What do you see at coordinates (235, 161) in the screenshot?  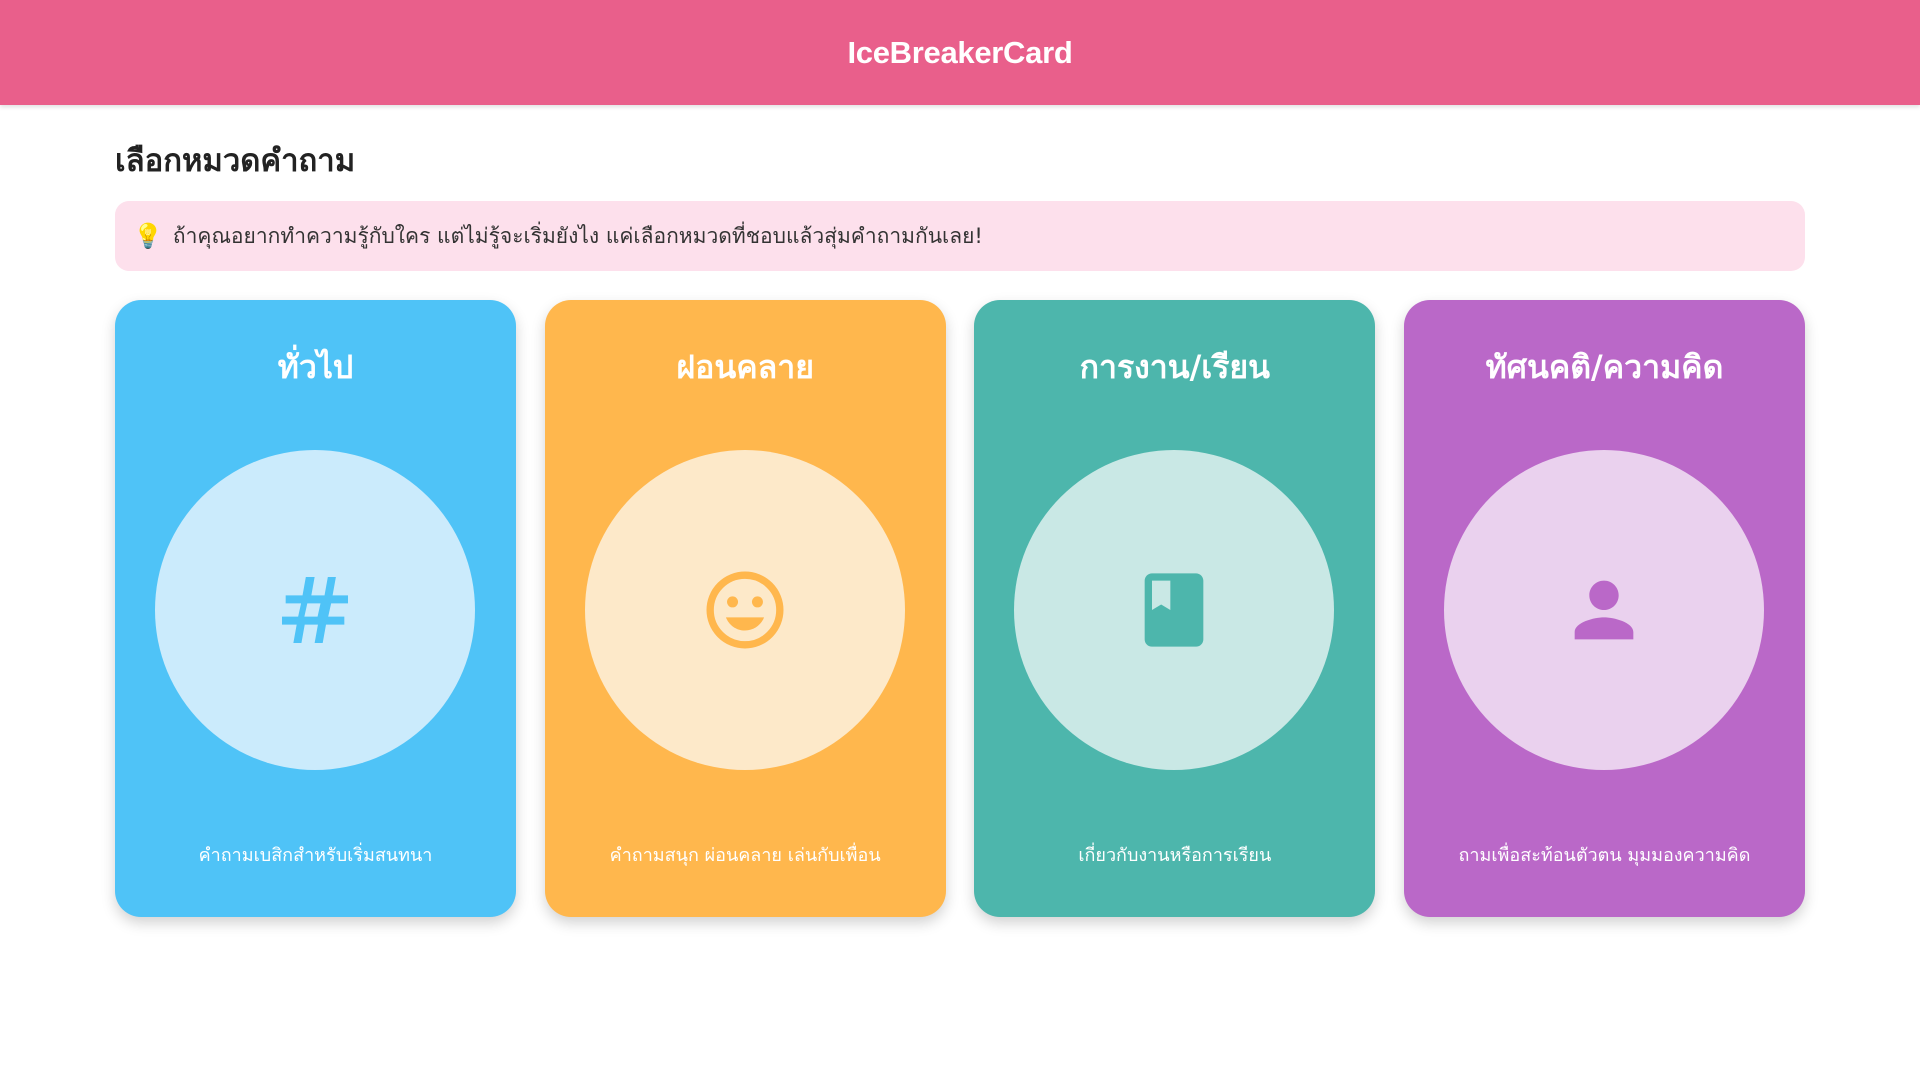 I see `page-title: เลือกหมวดคำถาม` at bounding box center [235, 161].